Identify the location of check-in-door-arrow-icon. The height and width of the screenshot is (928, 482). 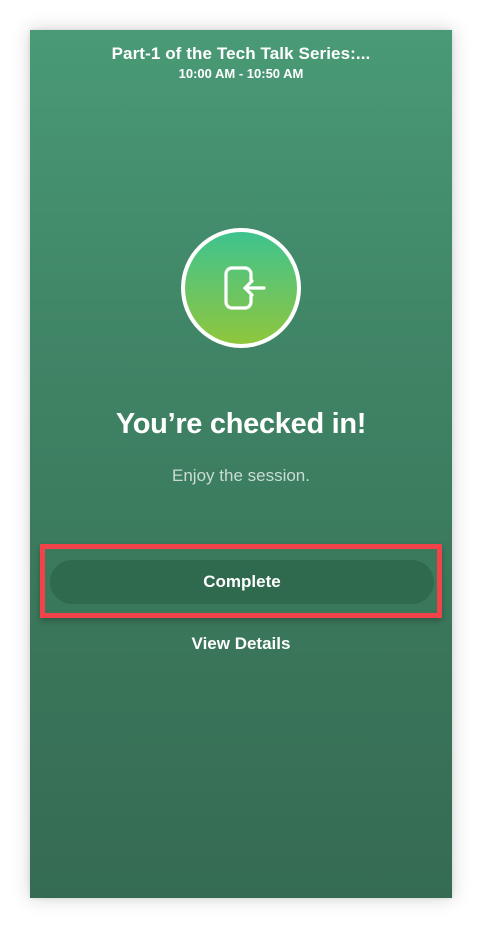
(241, 288).